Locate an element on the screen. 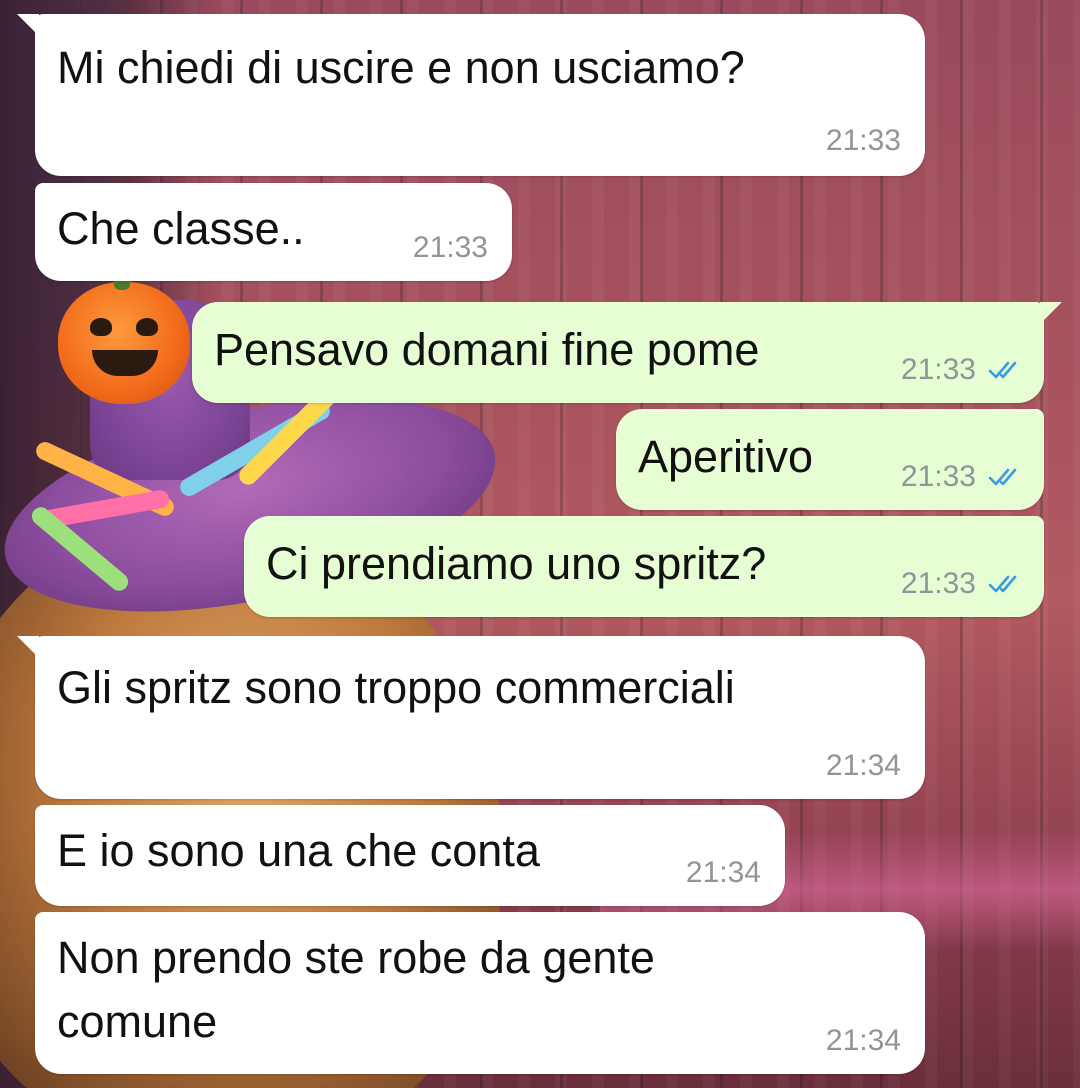 This screenshot has height=1088, width=1080. incoming-message-bubble: Mi chiedi di uscire e non usciamo? 21:33 is located at coordinates (471, 95).